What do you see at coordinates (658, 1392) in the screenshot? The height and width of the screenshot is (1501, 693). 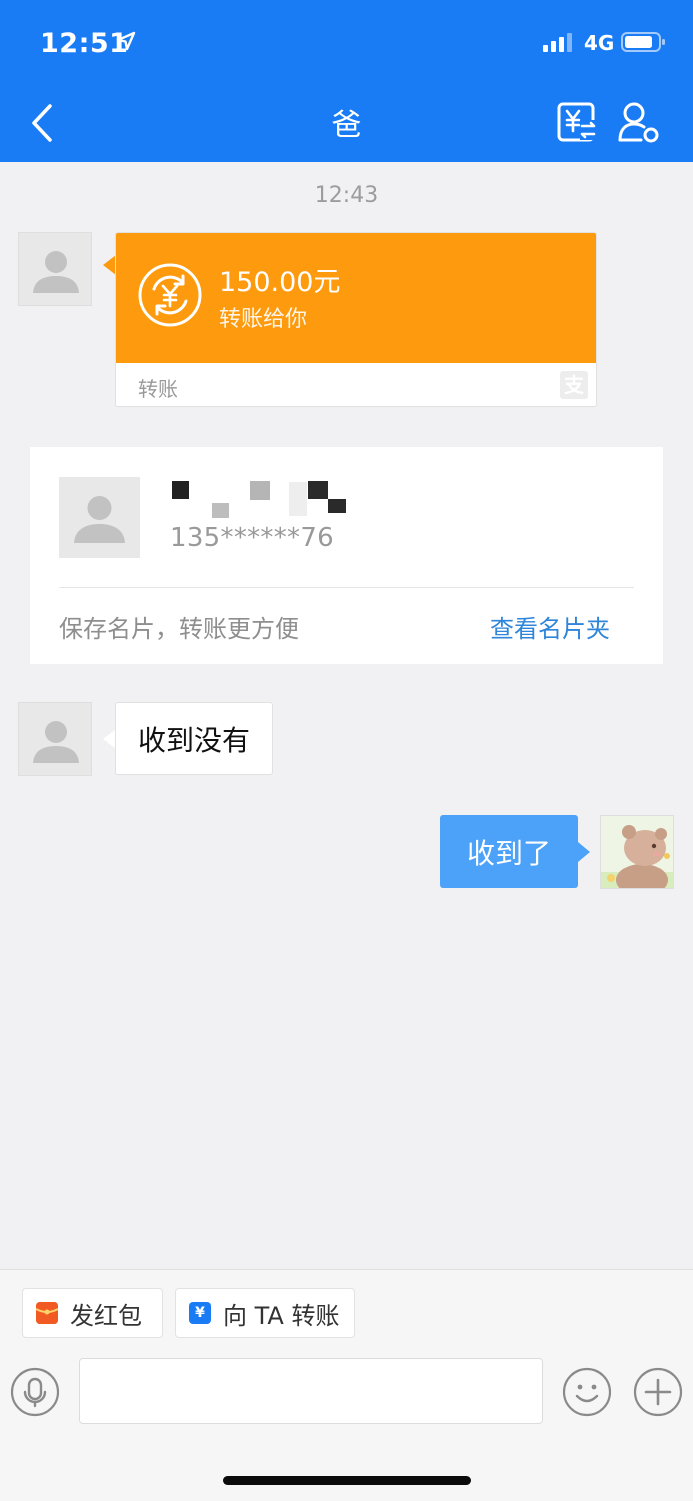 I see `plus-more-icon` at bounding box center [658, 1392].